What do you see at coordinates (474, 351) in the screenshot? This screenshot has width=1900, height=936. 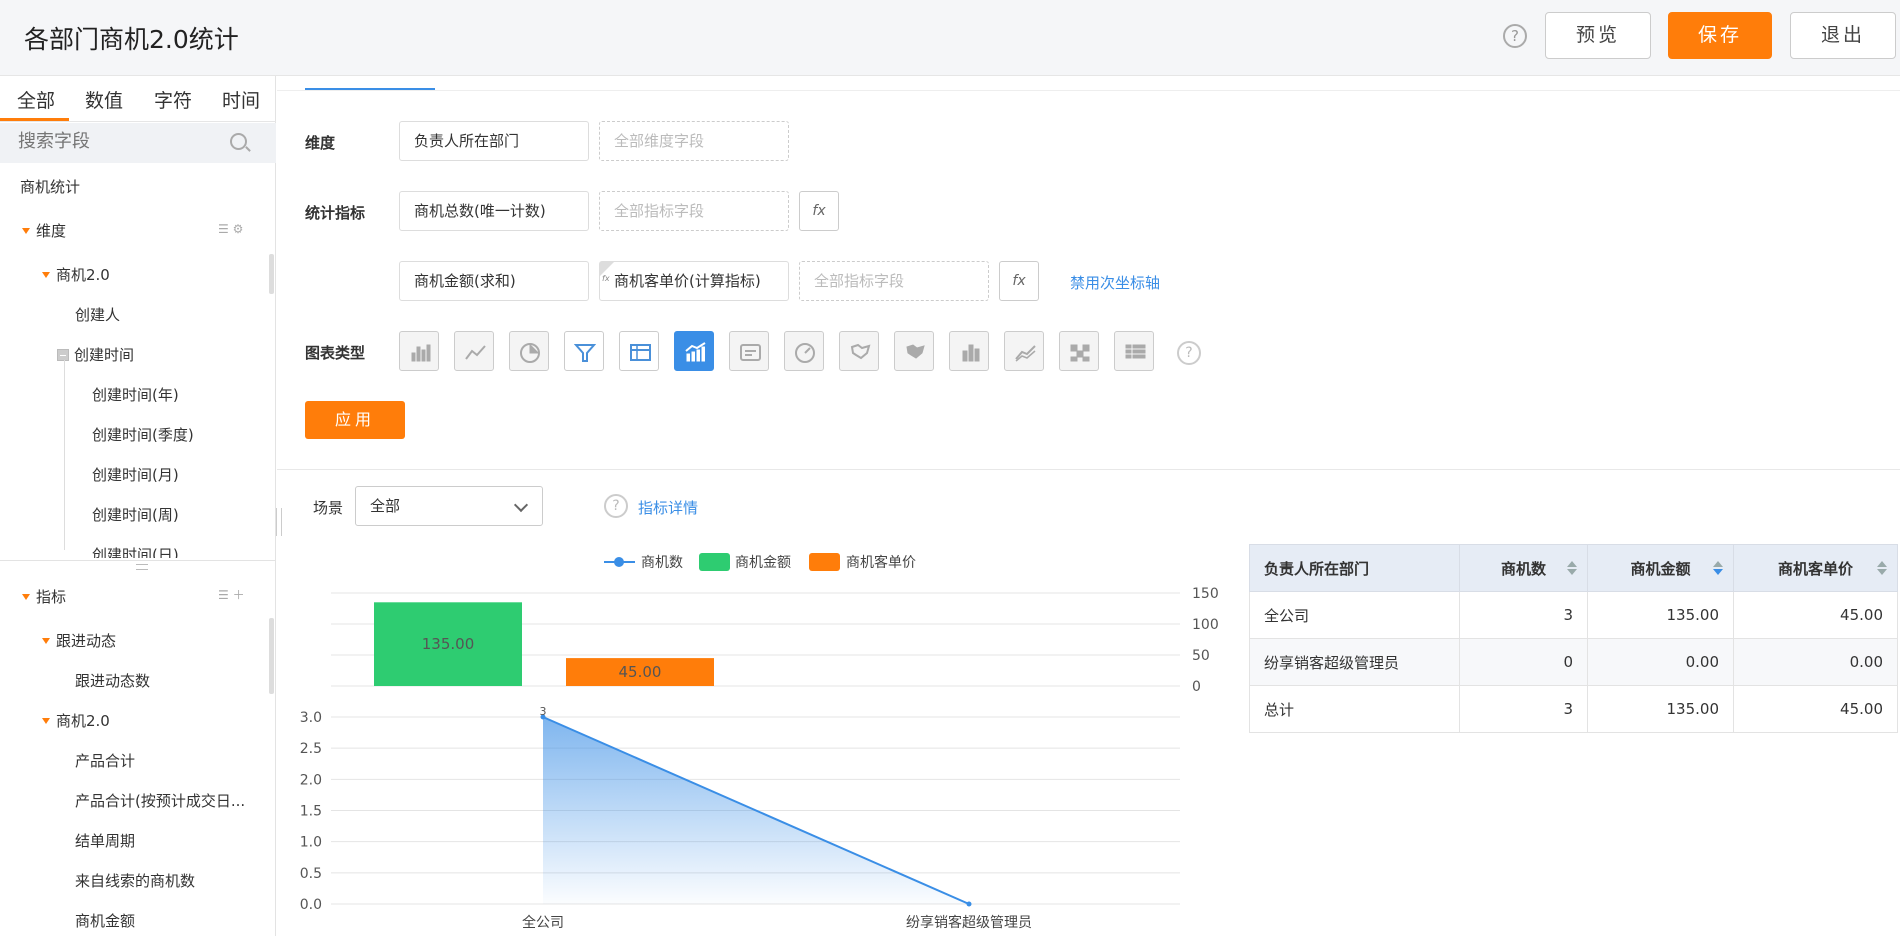 I see `line-chart-icon` at bounding box center [474, 351].